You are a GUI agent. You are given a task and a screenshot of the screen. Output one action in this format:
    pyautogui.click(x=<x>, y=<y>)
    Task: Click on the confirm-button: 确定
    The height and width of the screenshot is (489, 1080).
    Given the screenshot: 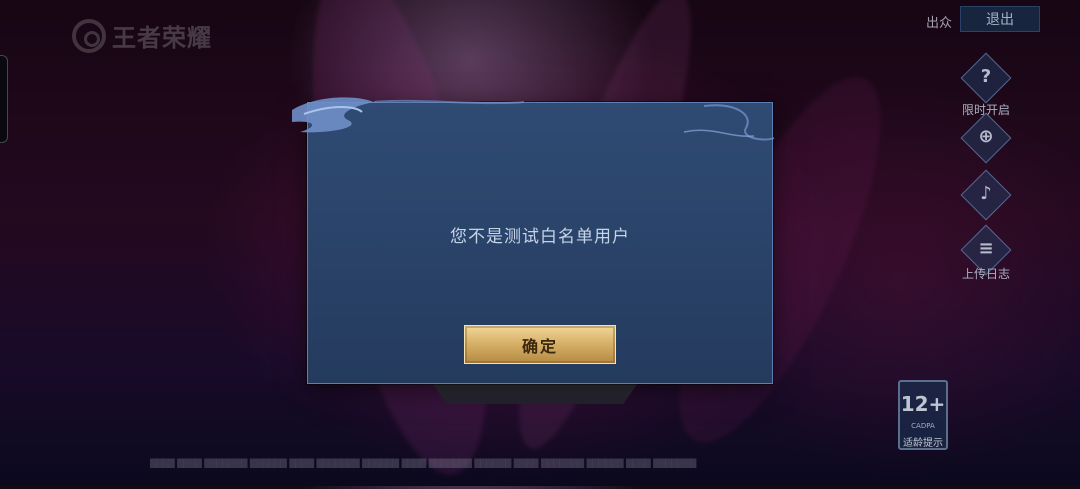 What is the action you would take?
    pyautogui.click(x=540, y=344)
    